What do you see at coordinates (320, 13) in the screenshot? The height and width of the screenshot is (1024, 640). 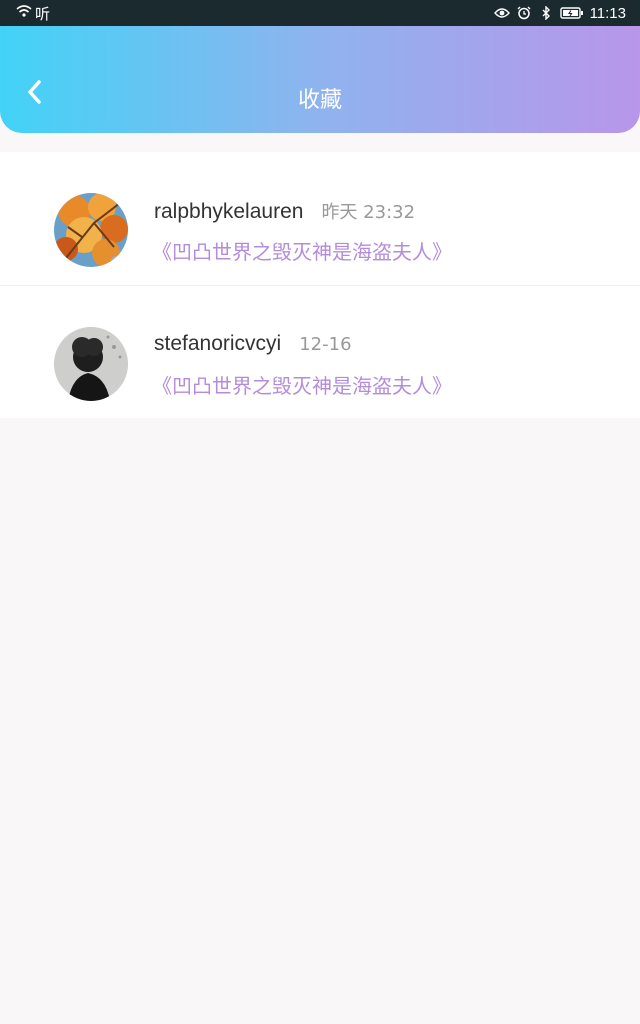 I see `status-bar: 听 11:13` at bounding box center [320, 13].